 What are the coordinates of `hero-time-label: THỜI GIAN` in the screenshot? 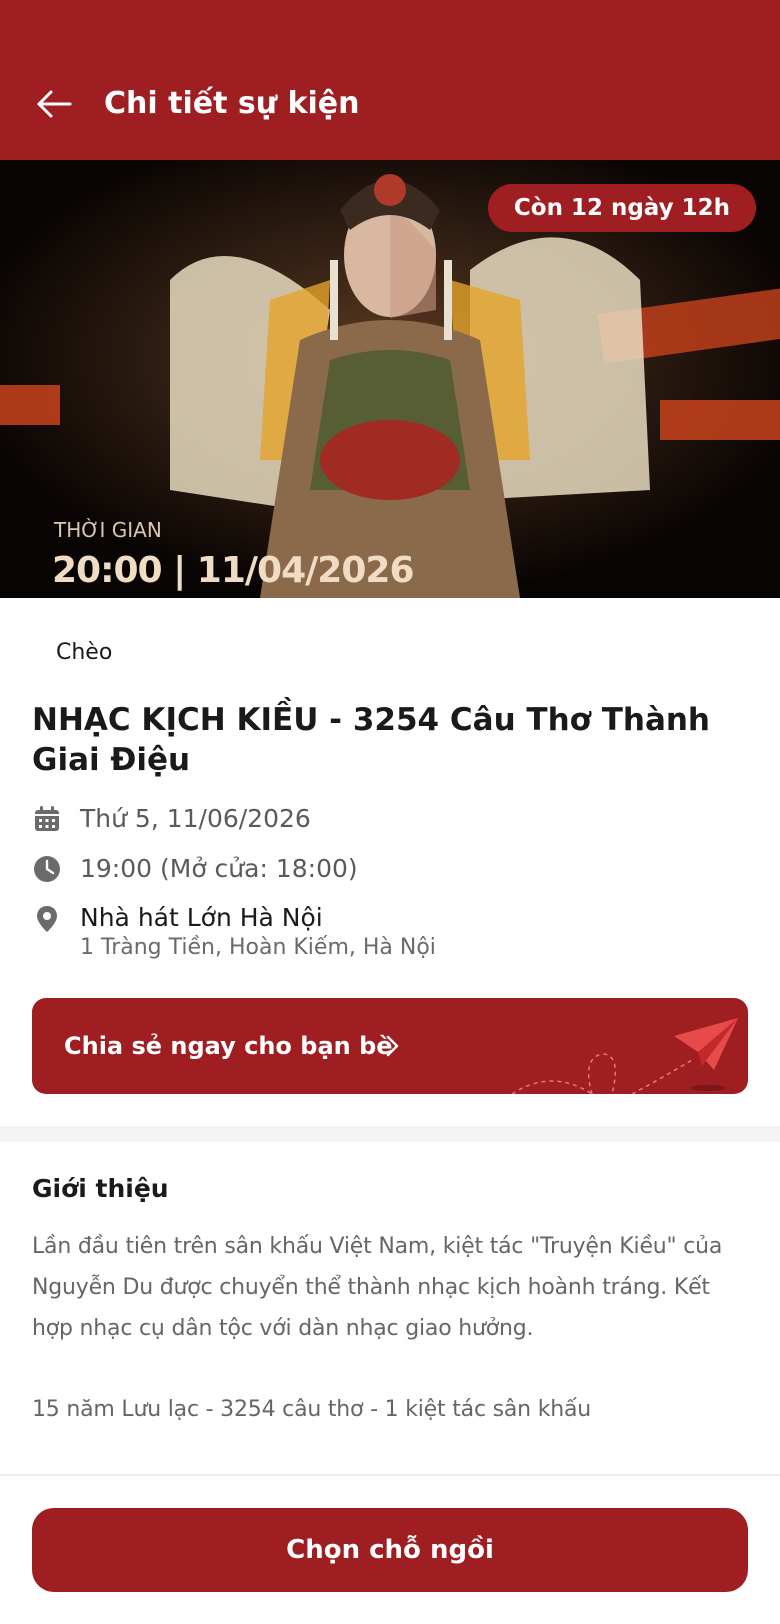 It's located at (108, 530).